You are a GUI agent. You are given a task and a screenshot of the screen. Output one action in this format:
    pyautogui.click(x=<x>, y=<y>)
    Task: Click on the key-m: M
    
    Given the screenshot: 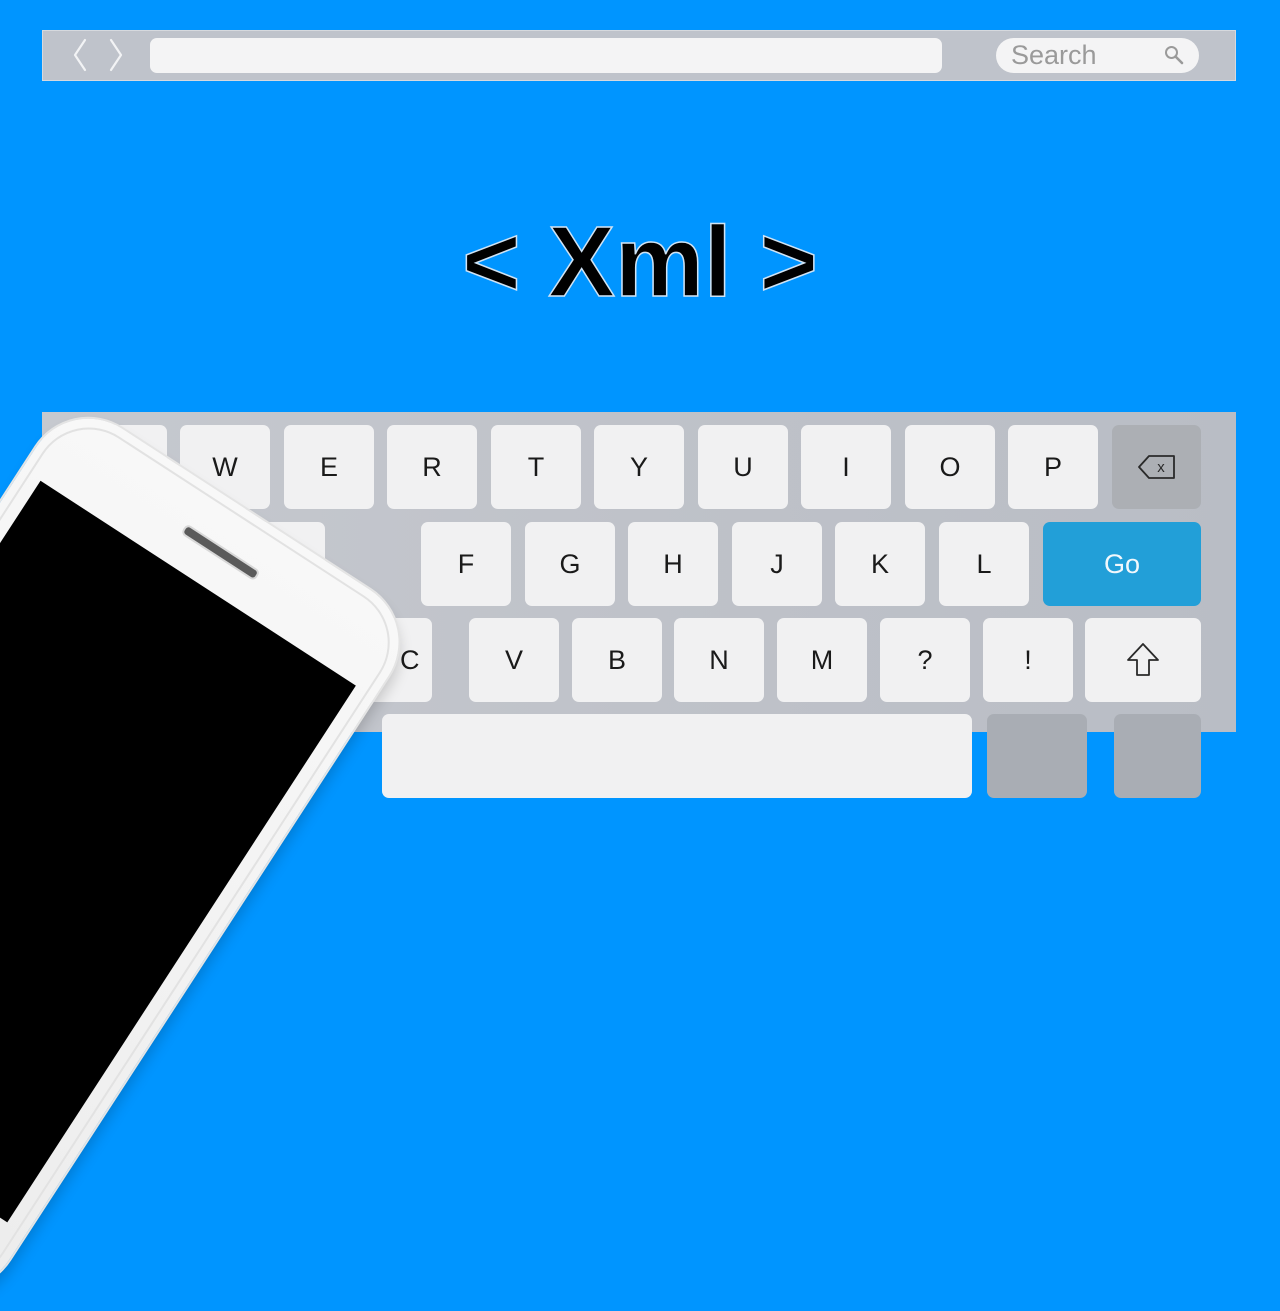 What is the action you would take?
    pyautogui.click(x=822, y=660)
    